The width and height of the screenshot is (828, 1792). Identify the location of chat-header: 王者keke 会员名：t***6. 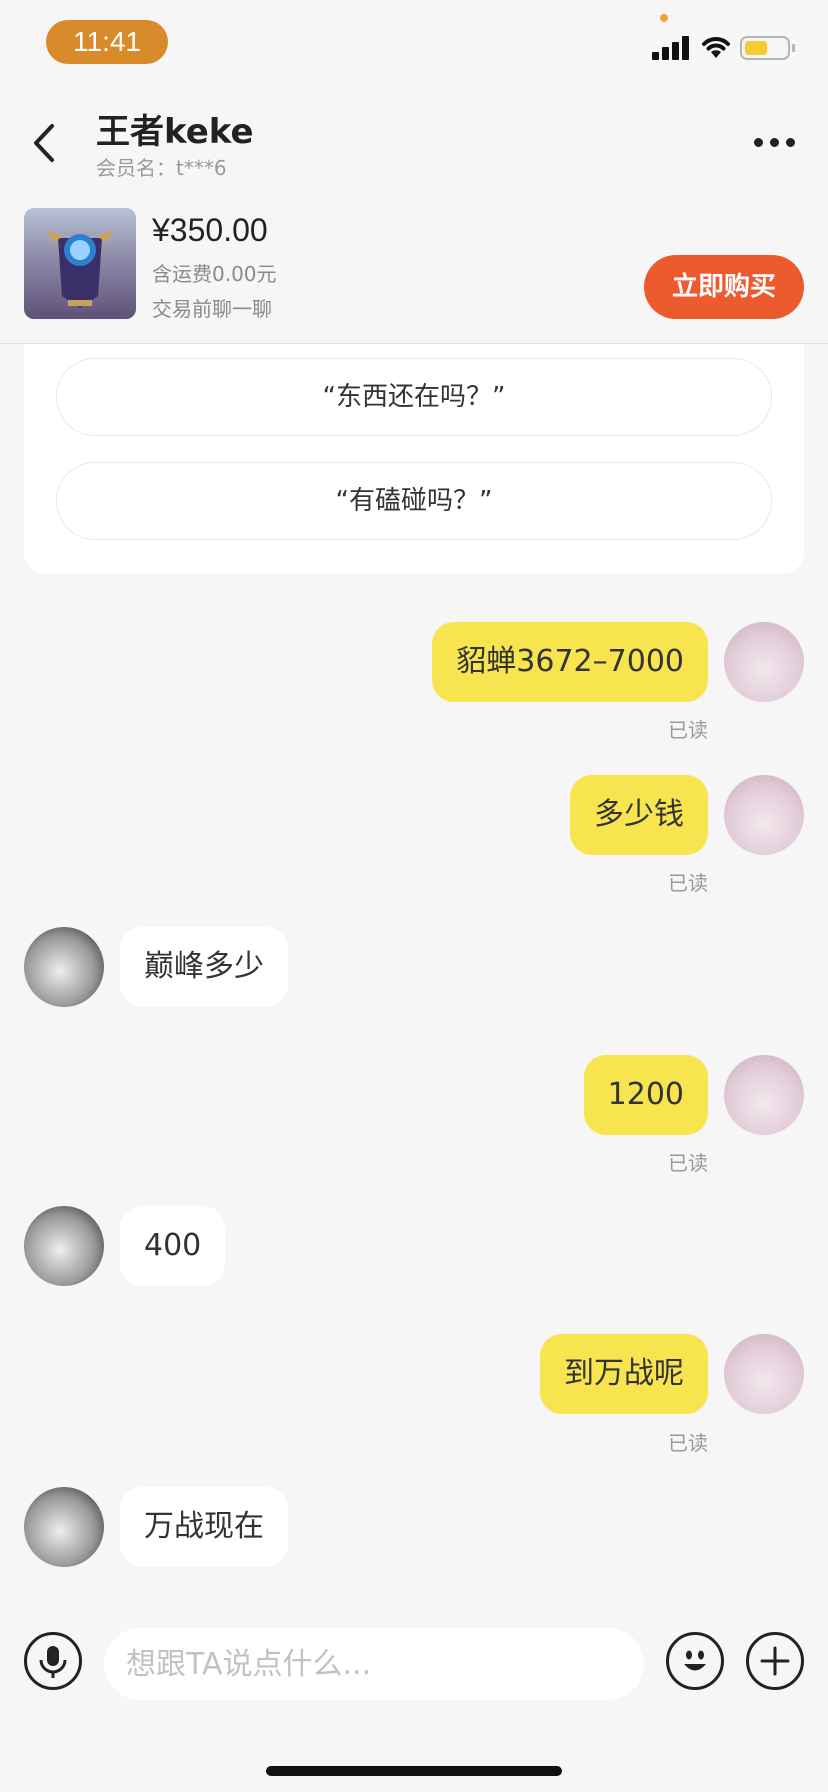
(414, 144).